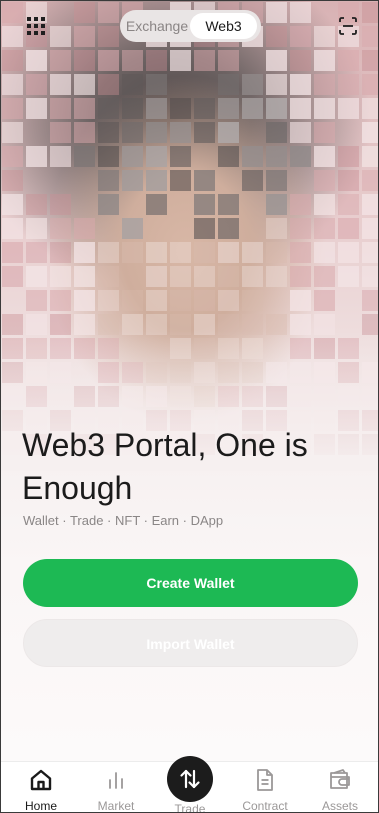  Describe the element at coordinates (190, 807) in the screenshot. I see `nav-label-trade: Trade` at that location.